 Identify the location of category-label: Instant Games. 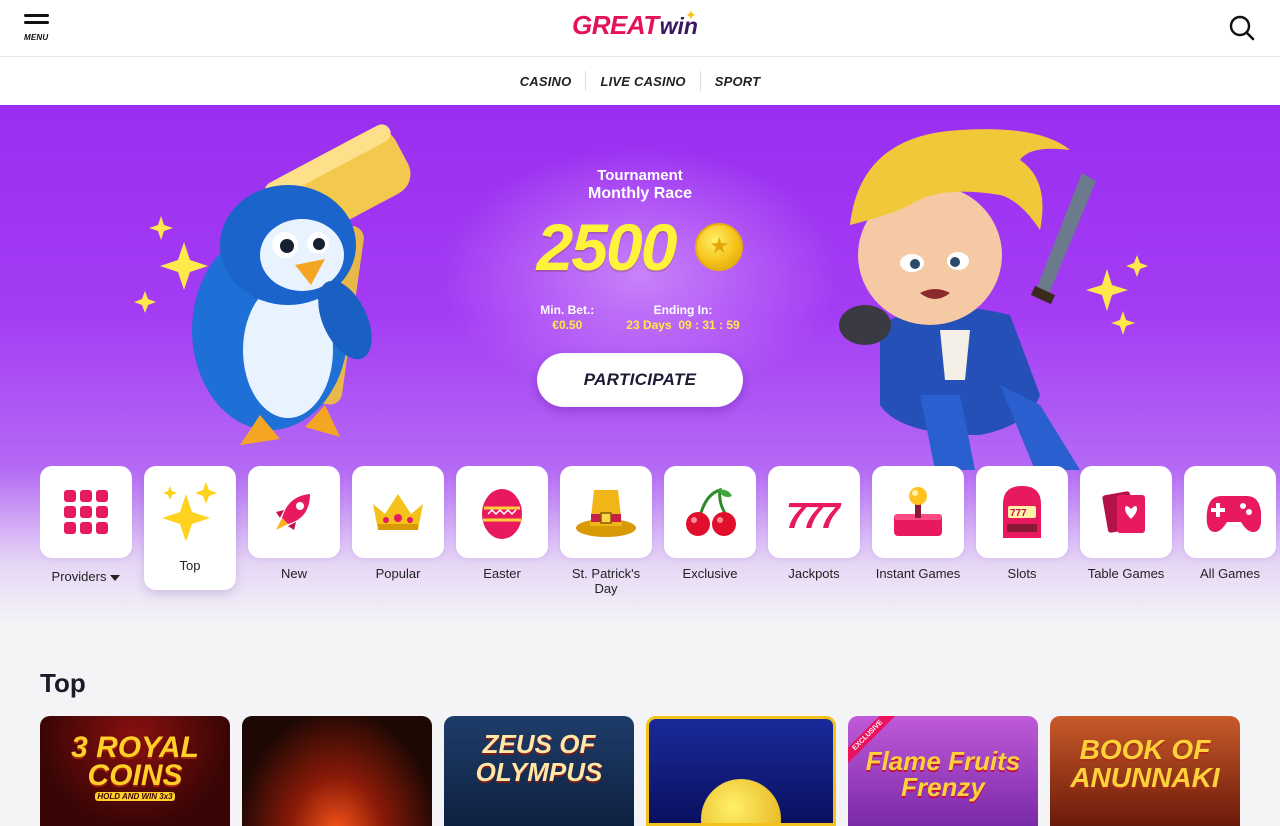
(918, 573).